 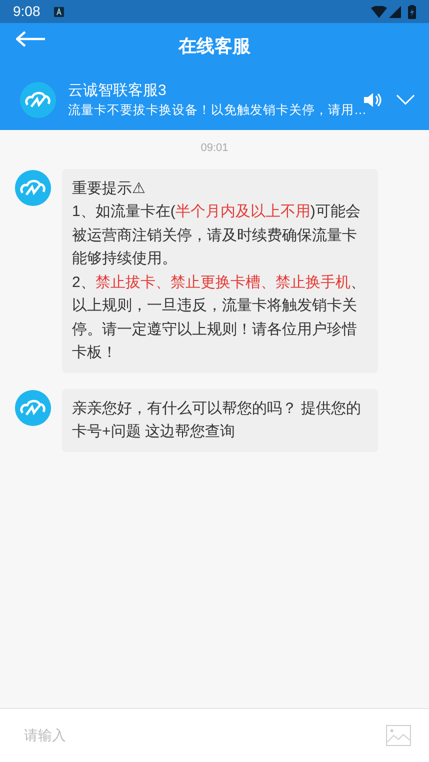 What do you see at coordinates (412, 11) in the screenshot?
I see `battery-icon` at bounding box center [412, 11].